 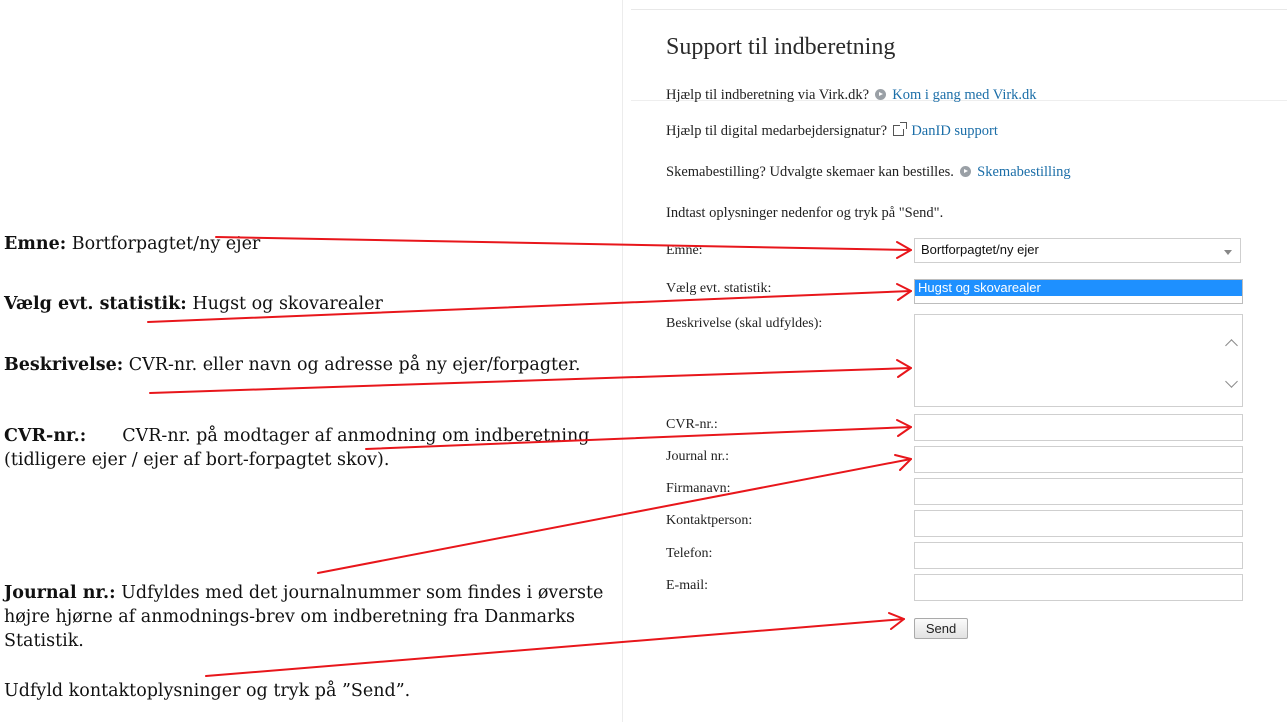 I want to click on label-kontaktperson: Kontaktperson:, so click(x=709, y=520).